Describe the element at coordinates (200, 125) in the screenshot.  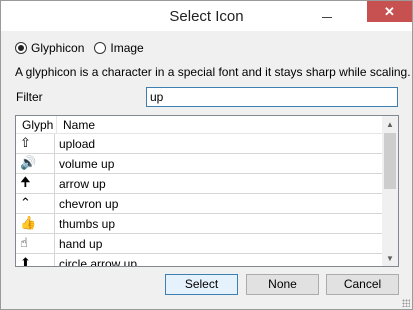
I see `list-header: Glyph Name` at that location.